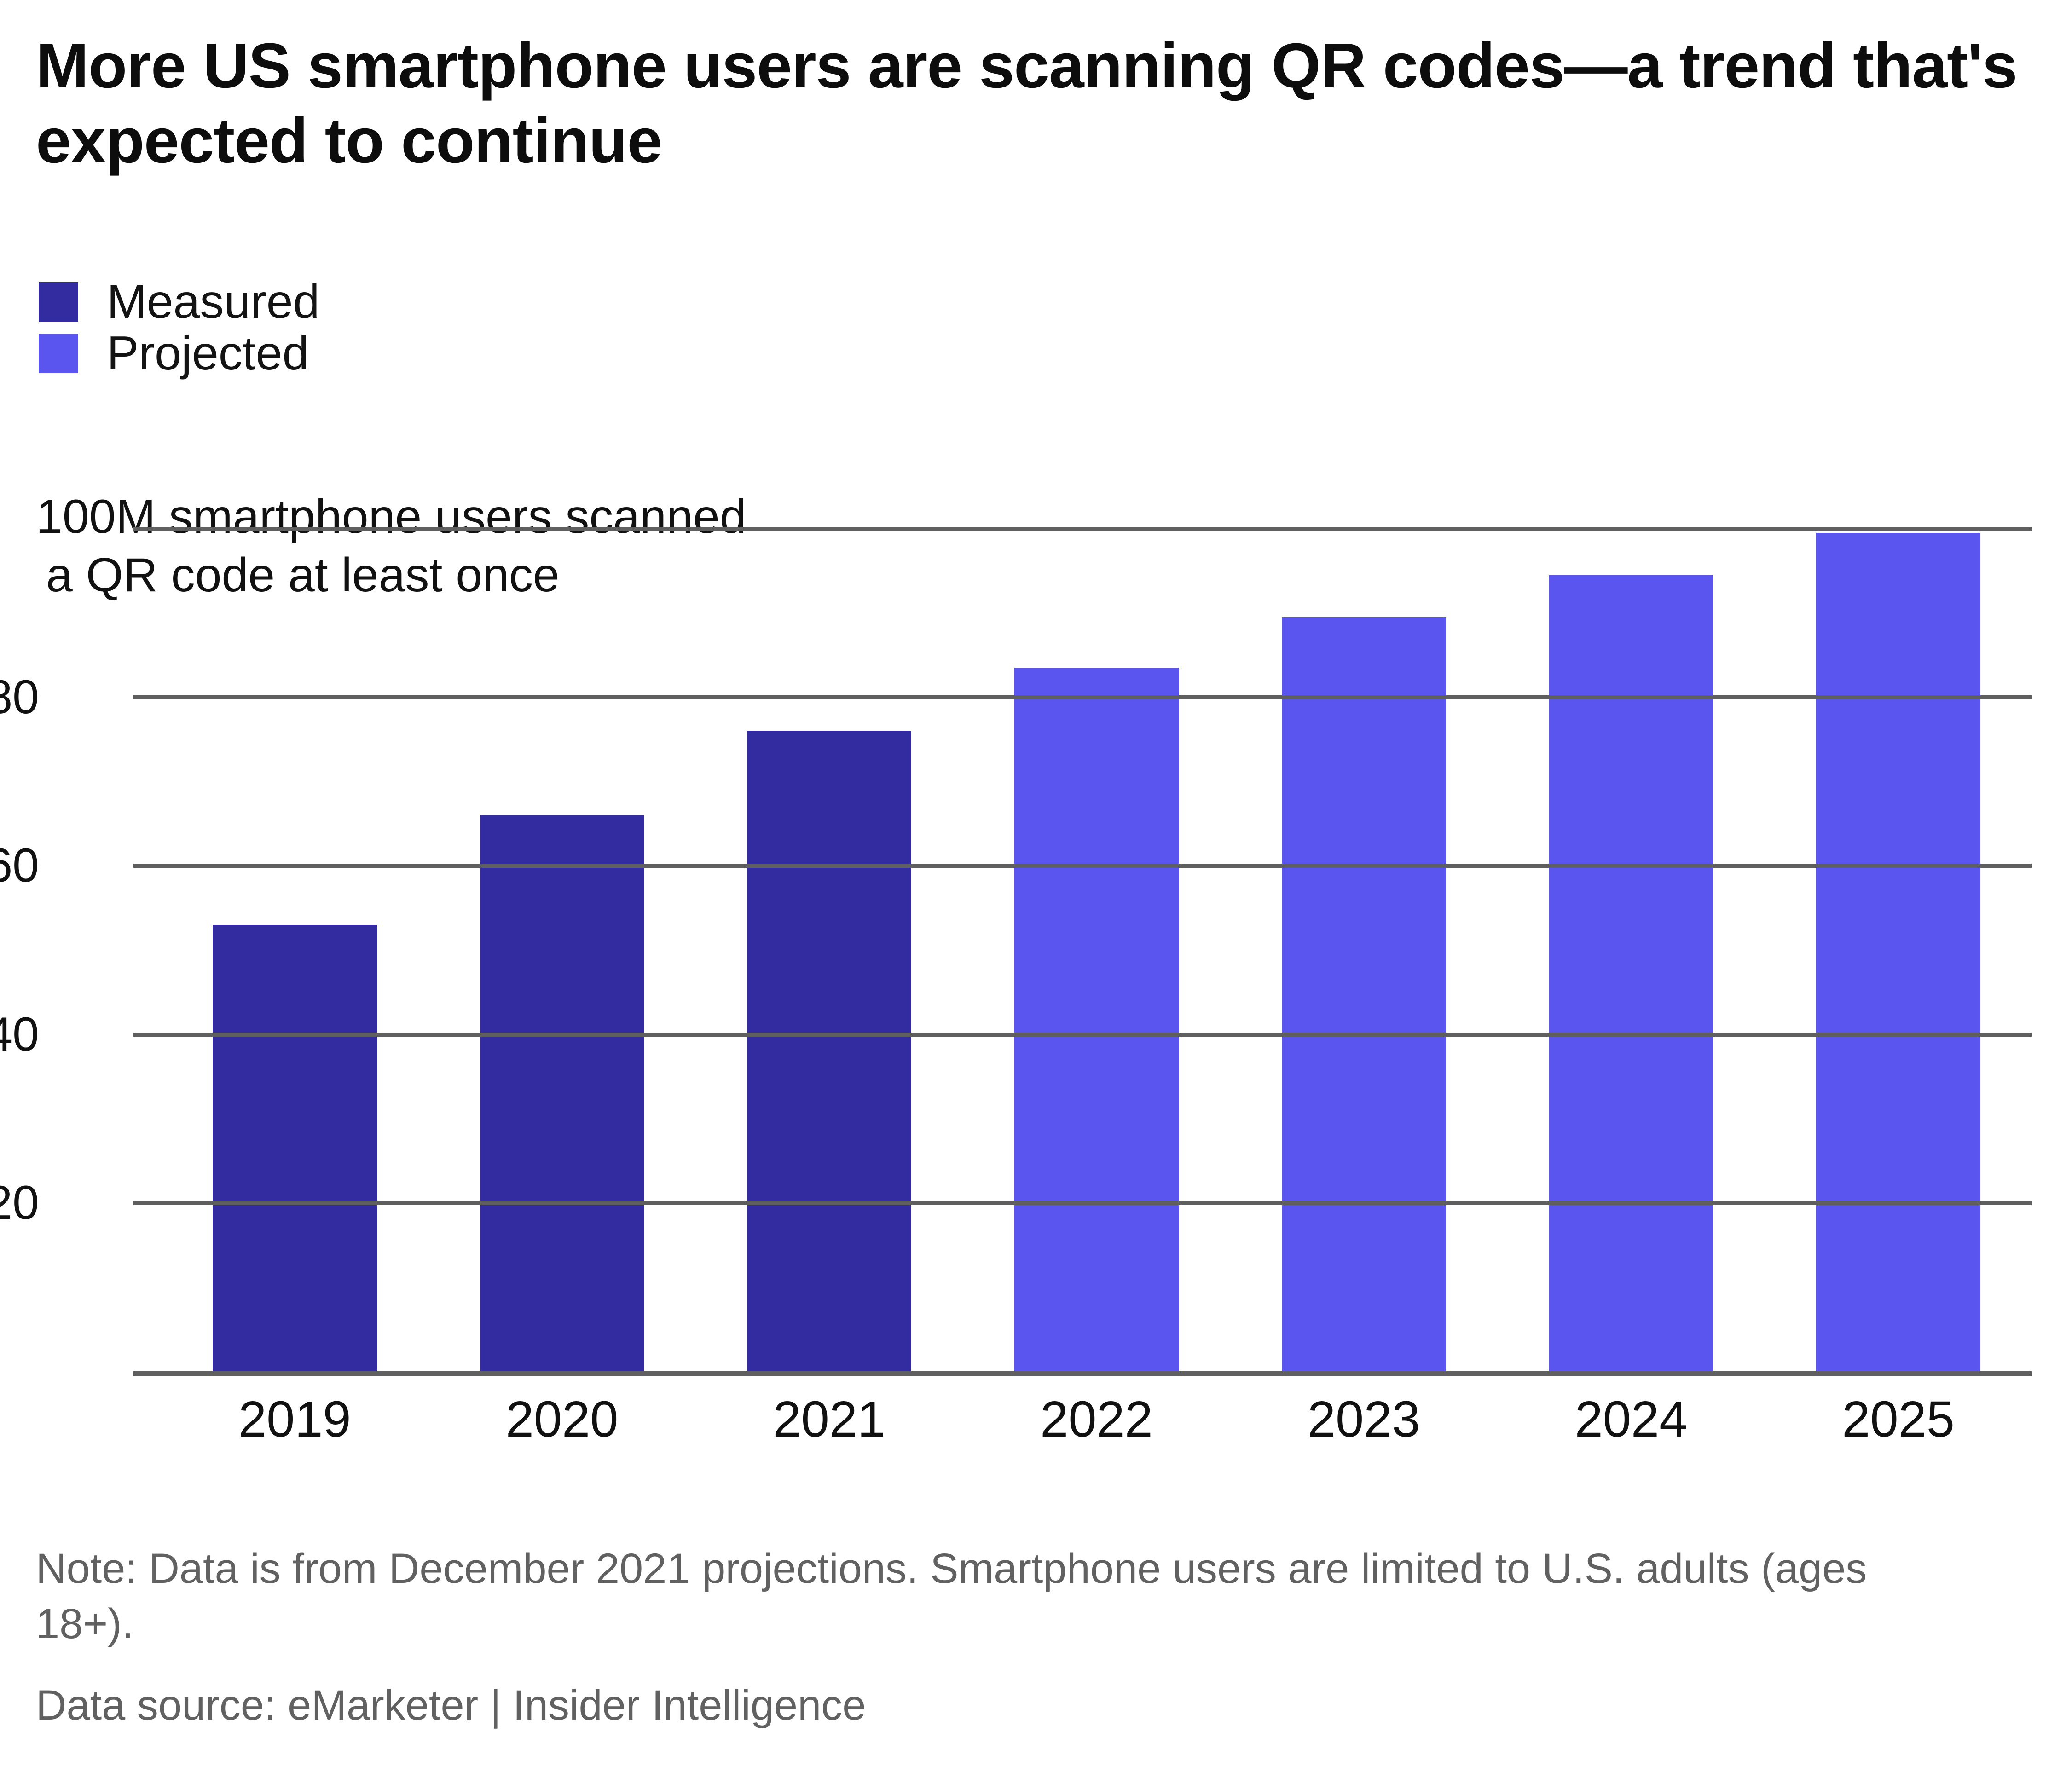  I want to click on y-tick-label-20: 20, so click(20, 1202).